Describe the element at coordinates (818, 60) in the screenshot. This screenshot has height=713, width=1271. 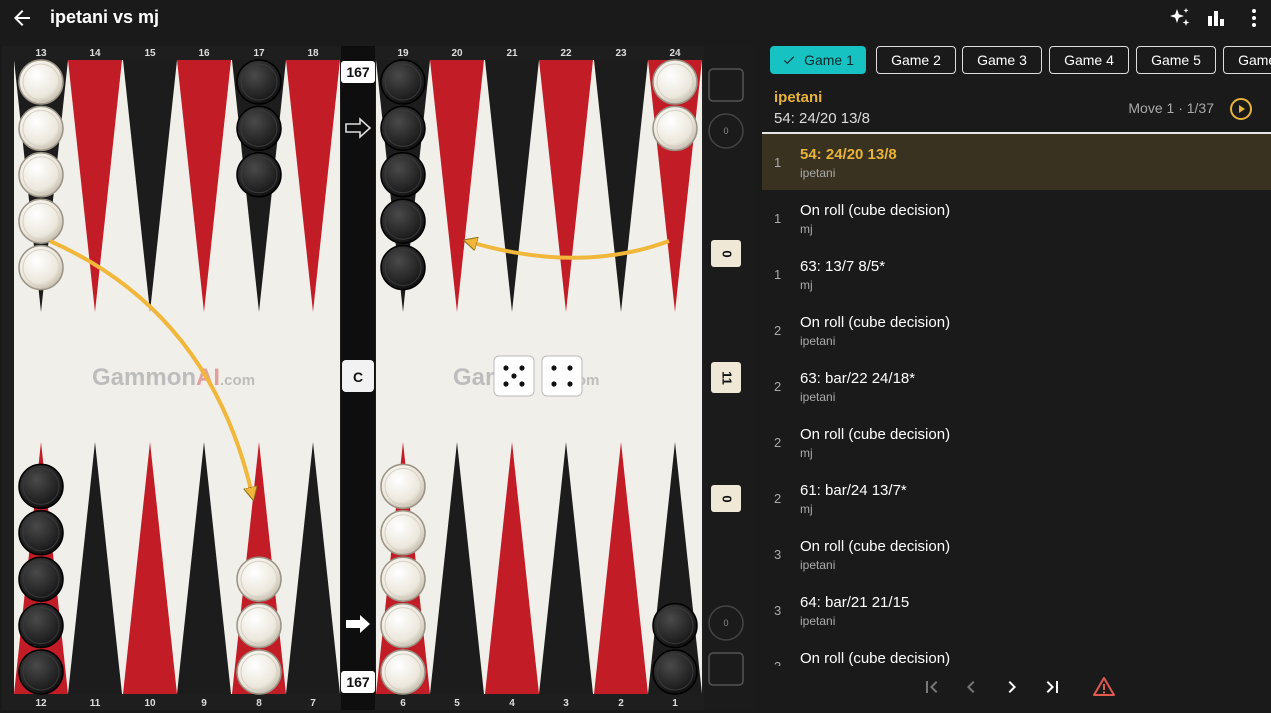
I see `tab-game-1: Game 1` at that location.